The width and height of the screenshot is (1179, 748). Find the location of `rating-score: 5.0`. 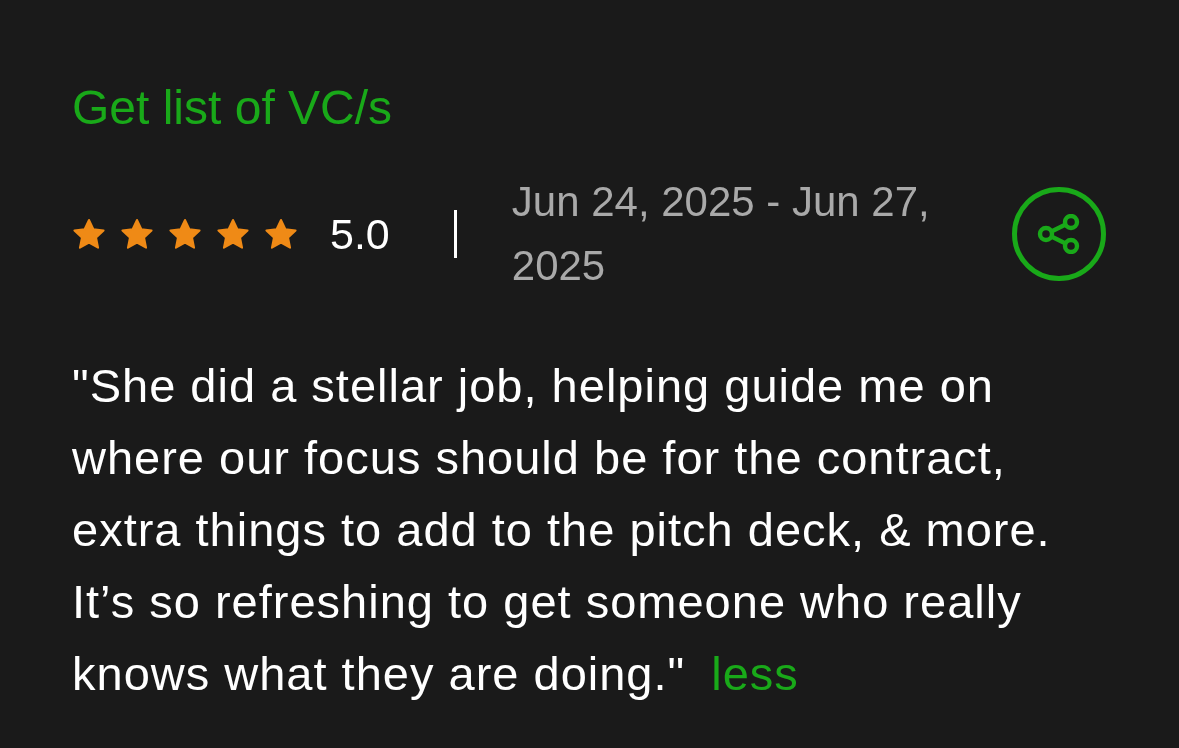

rating-score: 5.0 is located at coordinates (360, 234).